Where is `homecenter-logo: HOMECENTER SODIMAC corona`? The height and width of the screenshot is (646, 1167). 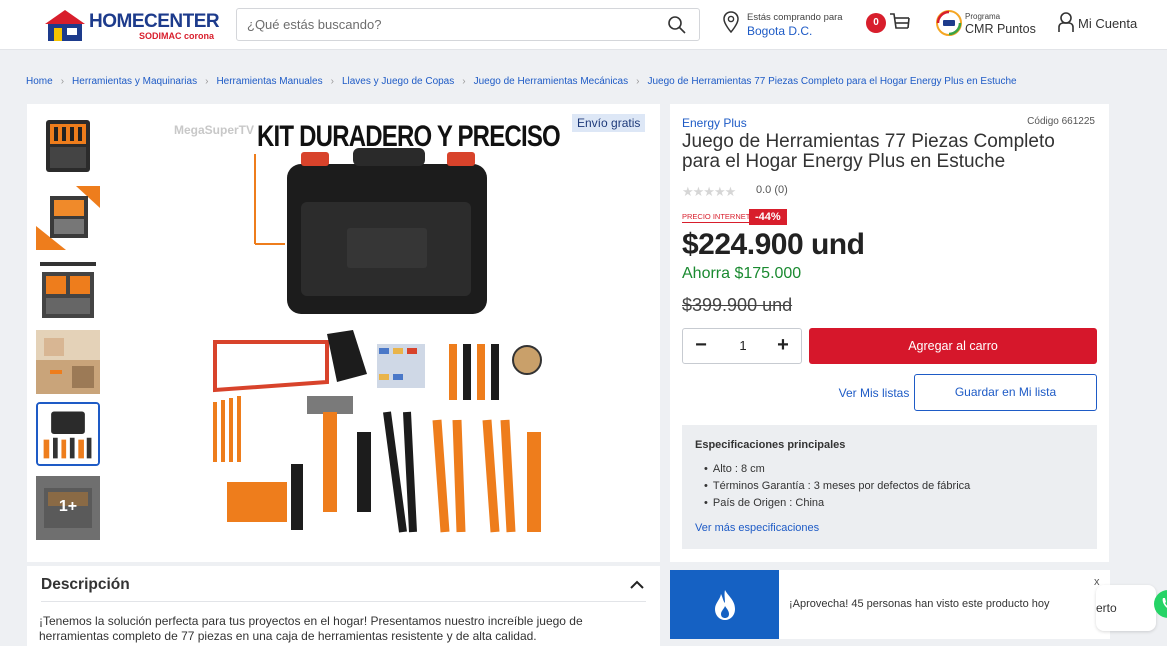 homecenter-logo: HOMECENTER SODIMAC corona is located at coordinates (132, 26).